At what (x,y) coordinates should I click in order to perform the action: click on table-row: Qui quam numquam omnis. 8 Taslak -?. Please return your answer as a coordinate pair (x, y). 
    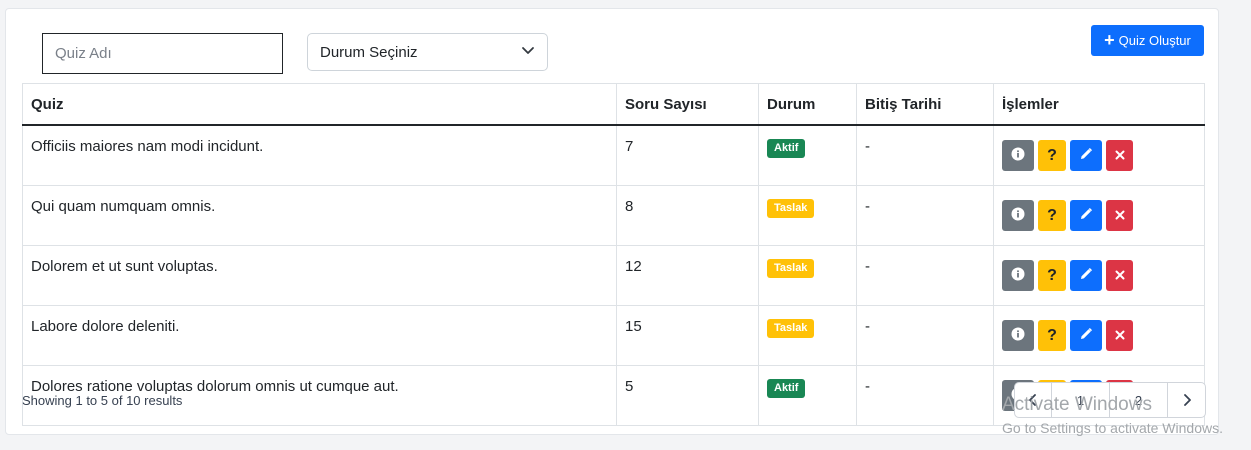
    Looking at the image, I should click on (613, 215).